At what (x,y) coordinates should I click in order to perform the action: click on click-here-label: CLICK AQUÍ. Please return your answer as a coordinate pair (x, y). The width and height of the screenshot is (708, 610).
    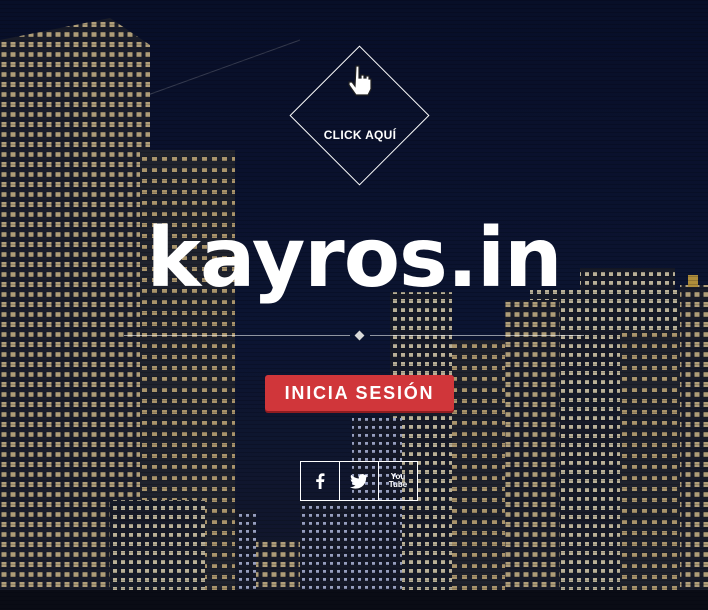
    Looking at the image, I should click on (360, 135).